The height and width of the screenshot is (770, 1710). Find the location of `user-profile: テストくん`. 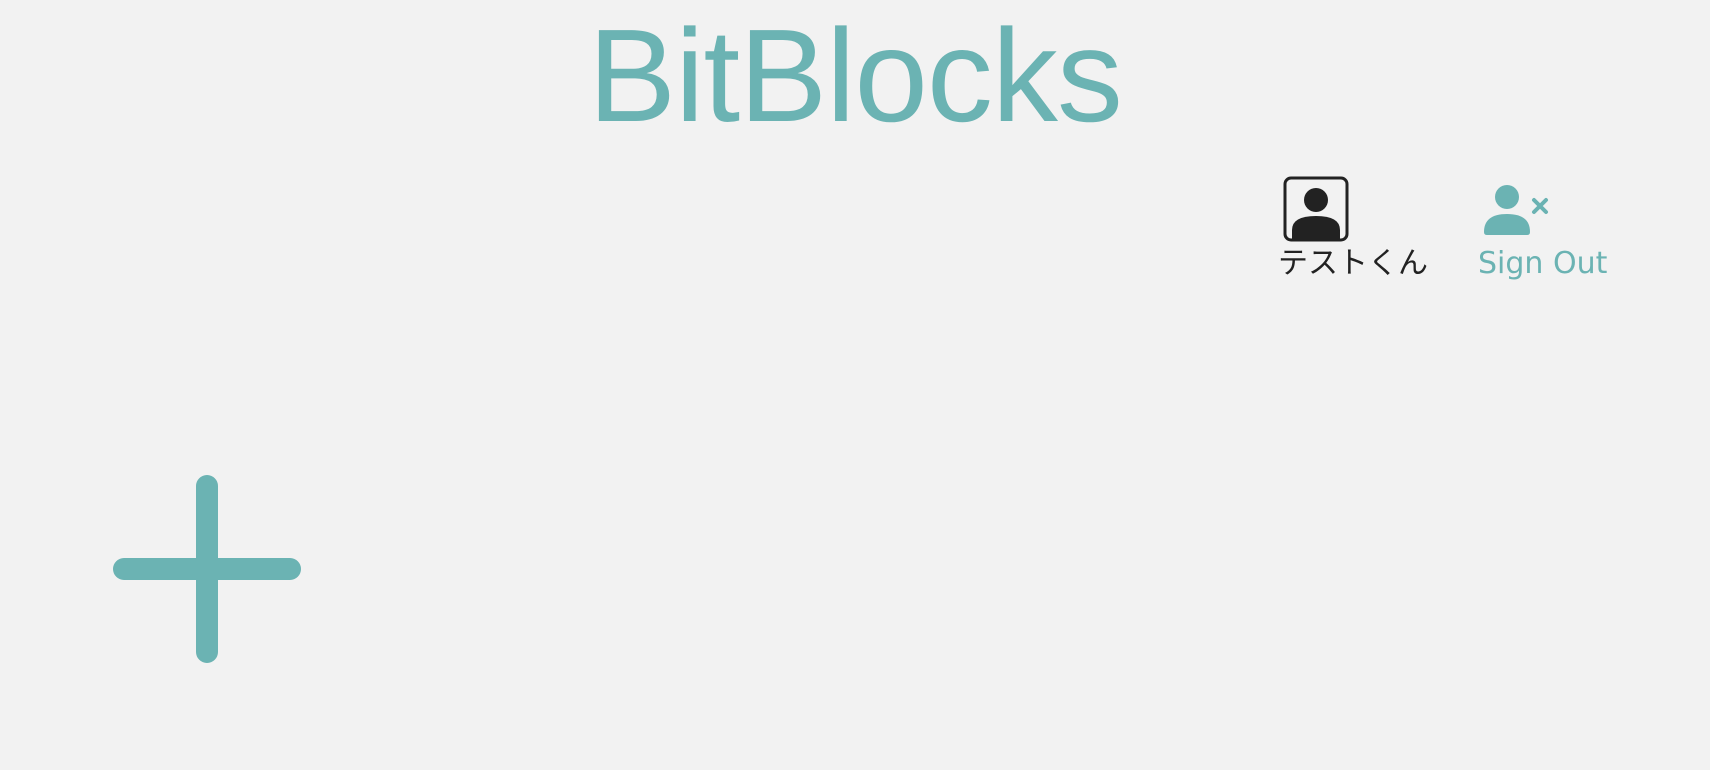

user-profile: テストくん is located at coordinates (1373, 229).